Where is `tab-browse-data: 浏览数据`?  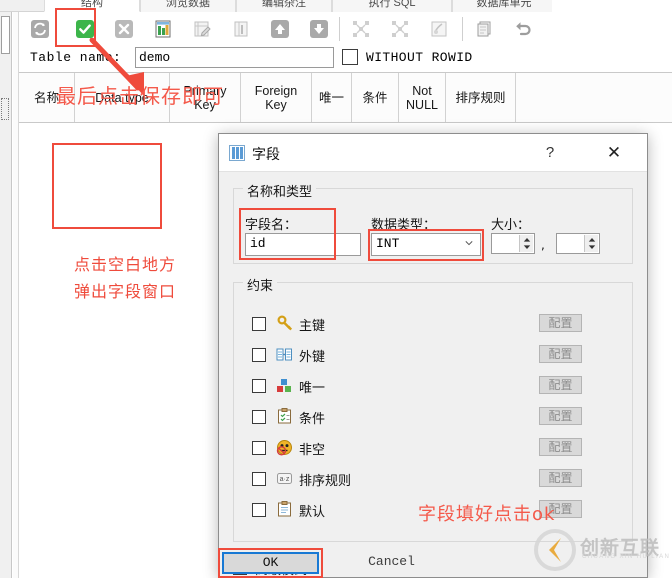
tab-browse-data: 浏览数据 is located at coordinates (188, 6).